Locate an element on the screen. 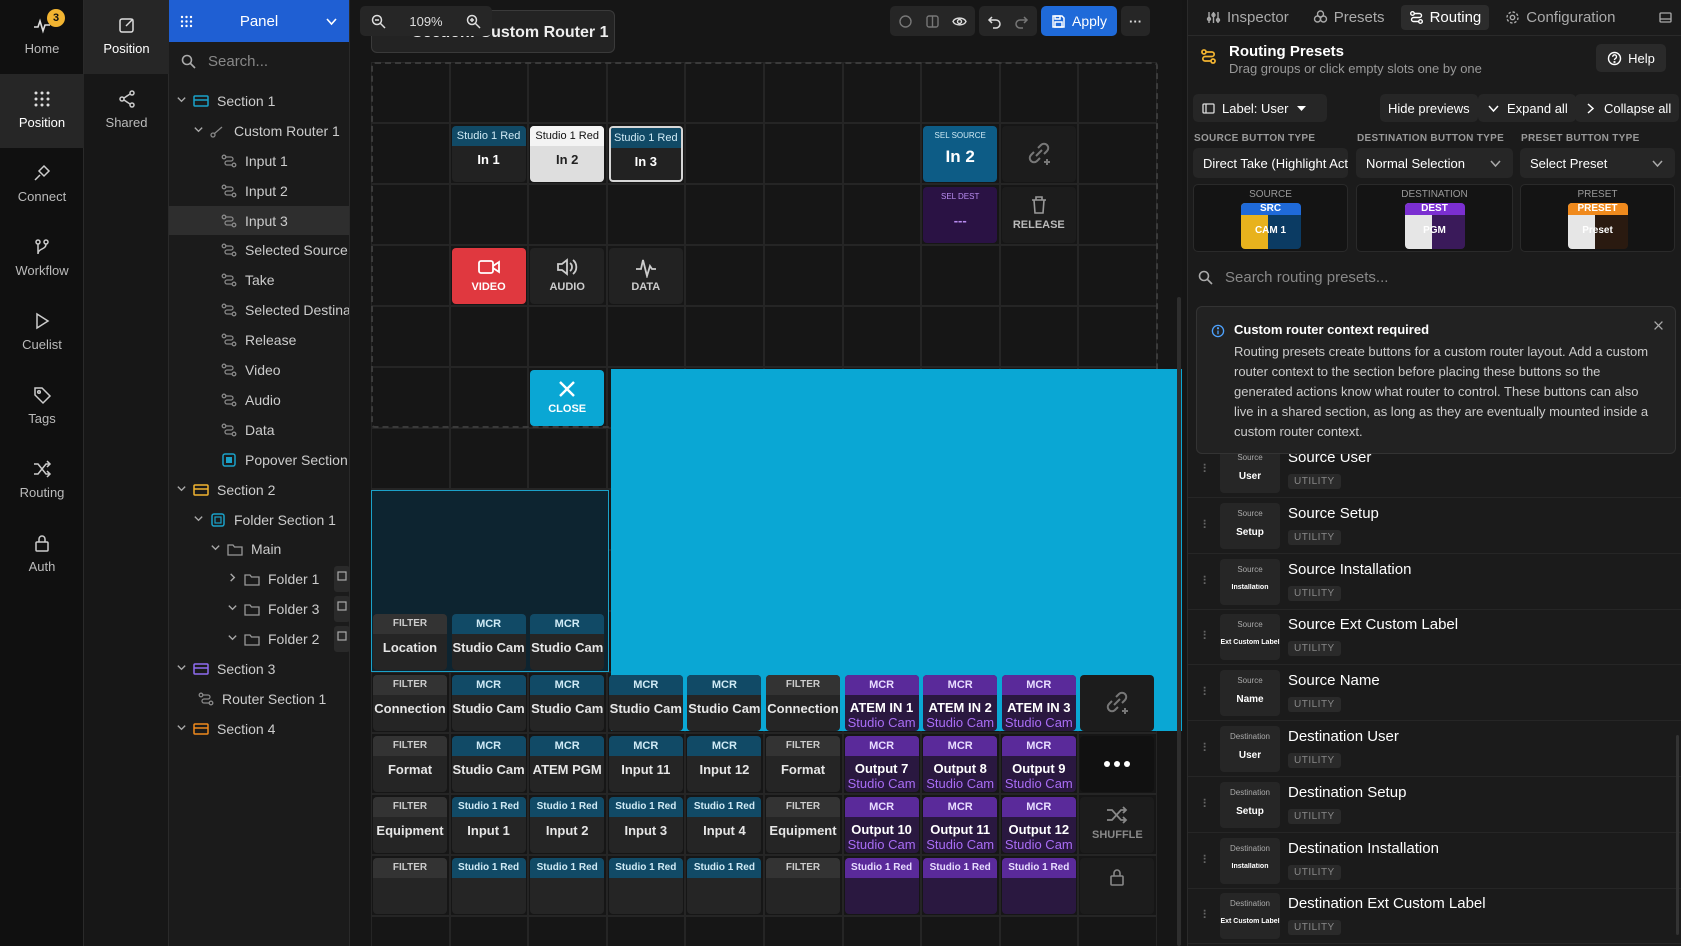 The image size is (1681, 946). grid-button: MCR Output 12 Studio Cam is located at coordinates (1038, 825).